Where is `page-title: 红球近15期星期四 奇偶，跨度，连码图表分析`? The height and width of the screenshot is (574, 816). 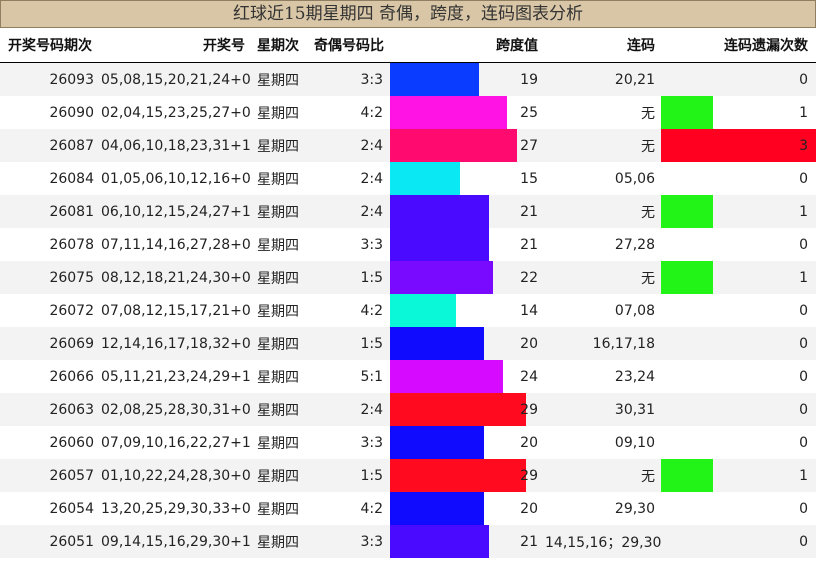 page-title: 红球近15期星期四 奇偶，跨度，连码图表分析 is located at coordinates (408, 14).